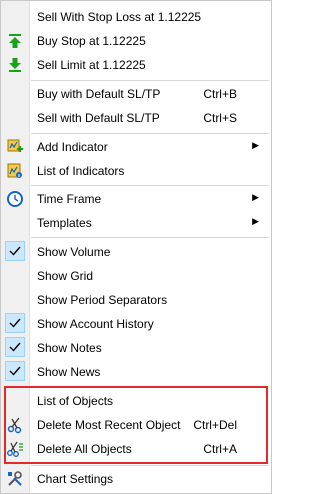 This screenshot has height=494, width=320. I want to click on list-of-indicators-icon, so click(15, 171).